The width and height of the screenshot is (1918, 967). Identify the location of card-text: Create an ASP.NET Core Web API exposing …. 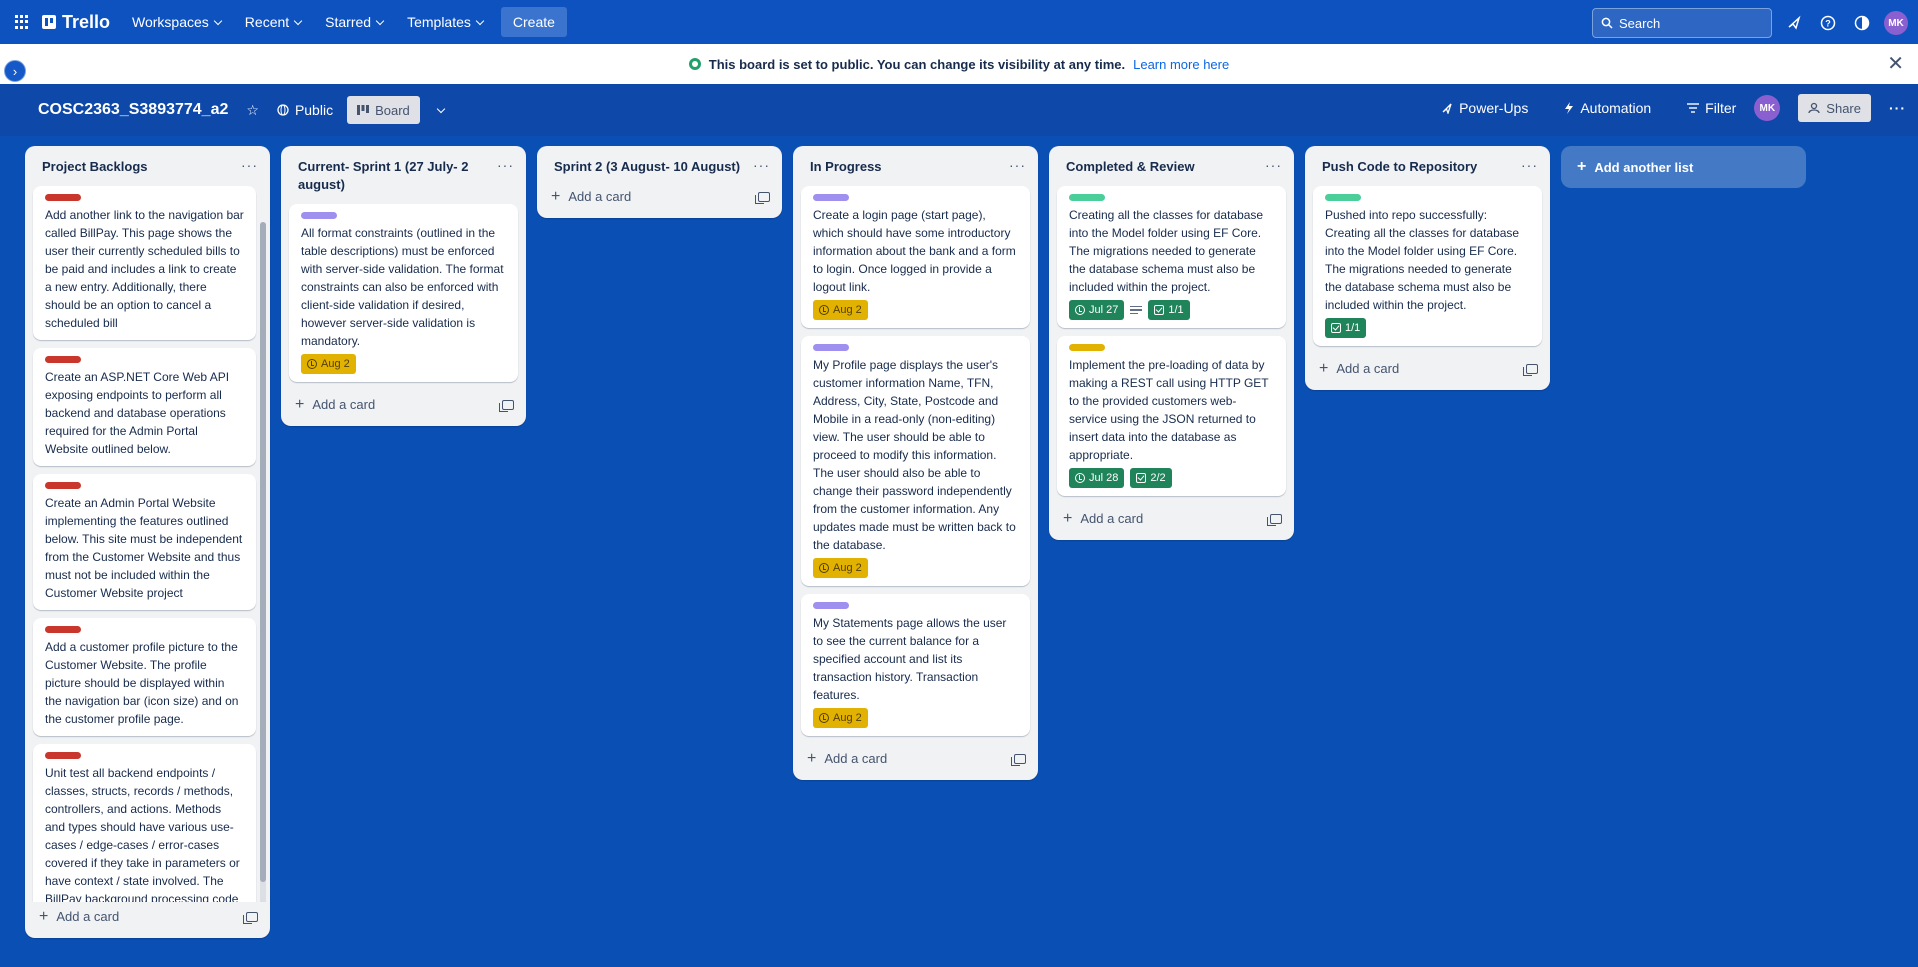
(137, 413).